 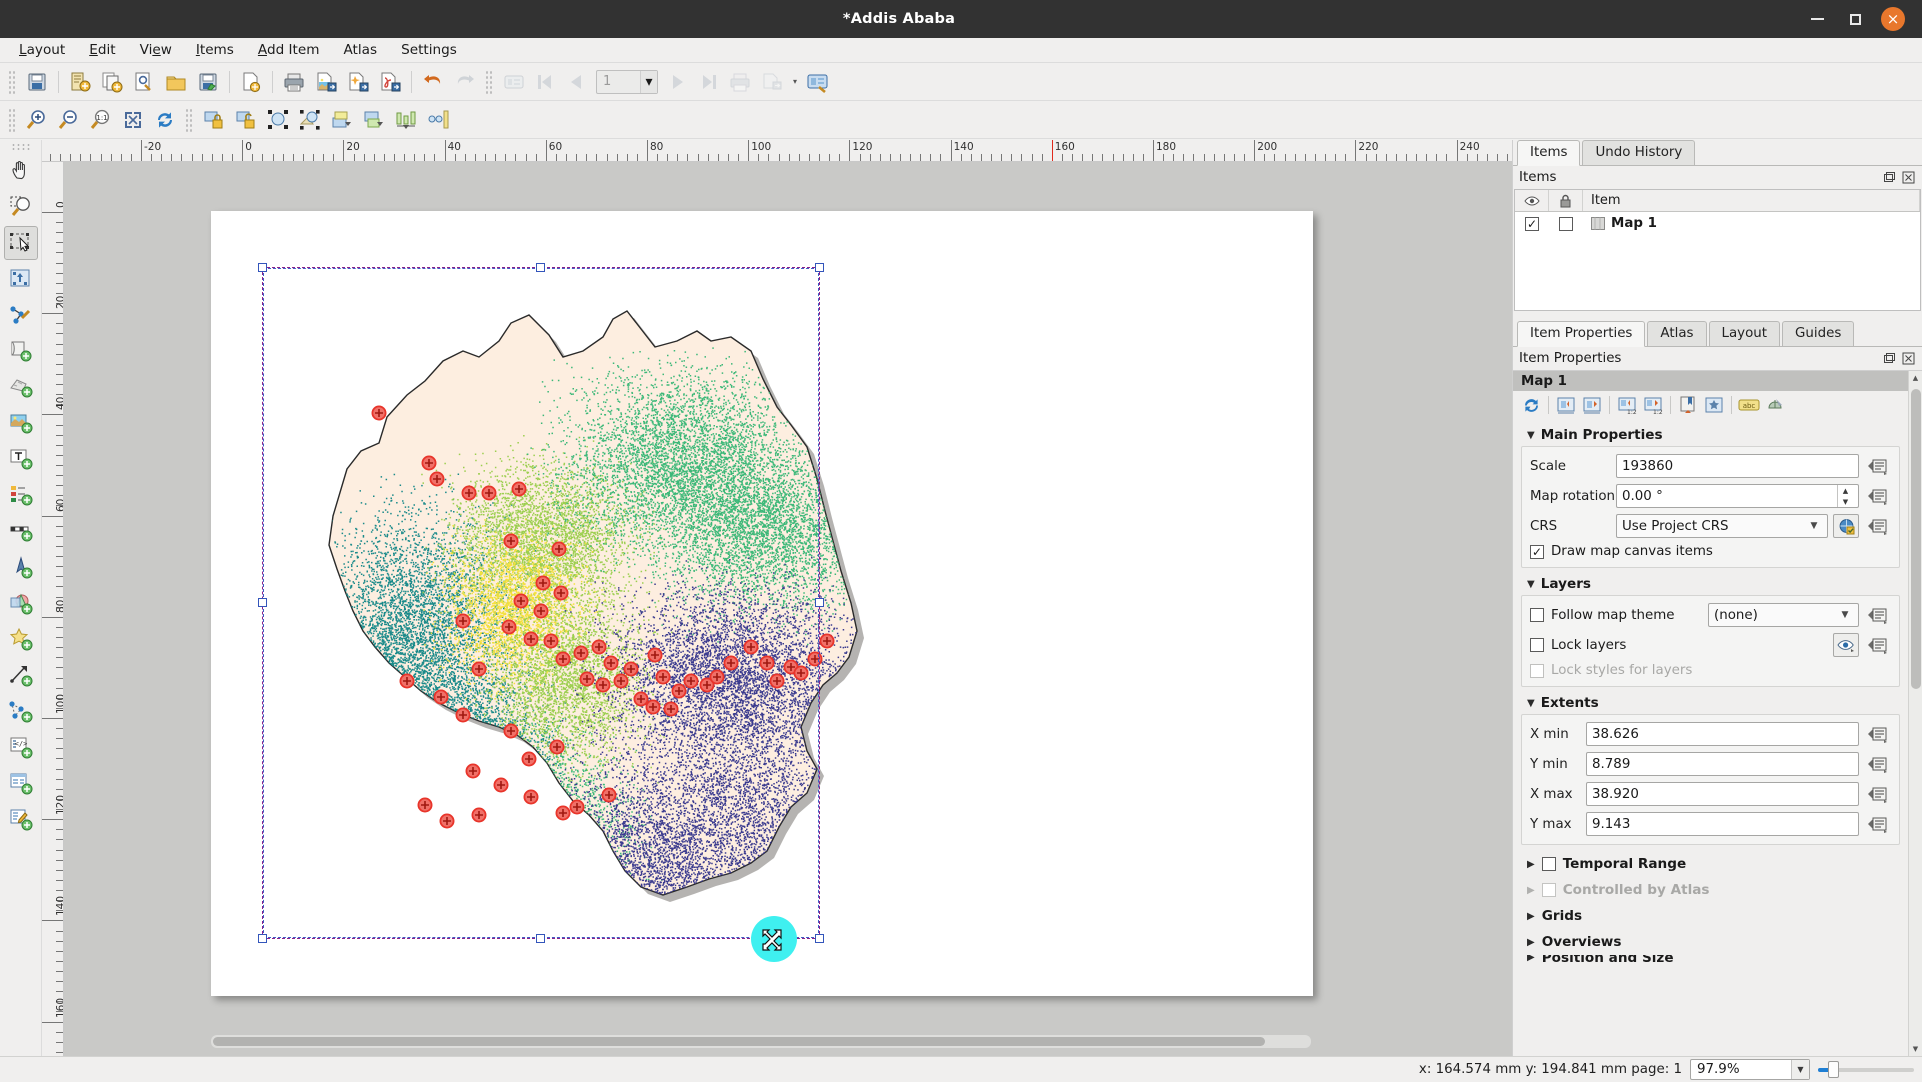 What do you see at coordinates (1710, 942) in the screenshot?
I see `overviews-section: ▶ Overviews` at bounding box center [1710, 942].